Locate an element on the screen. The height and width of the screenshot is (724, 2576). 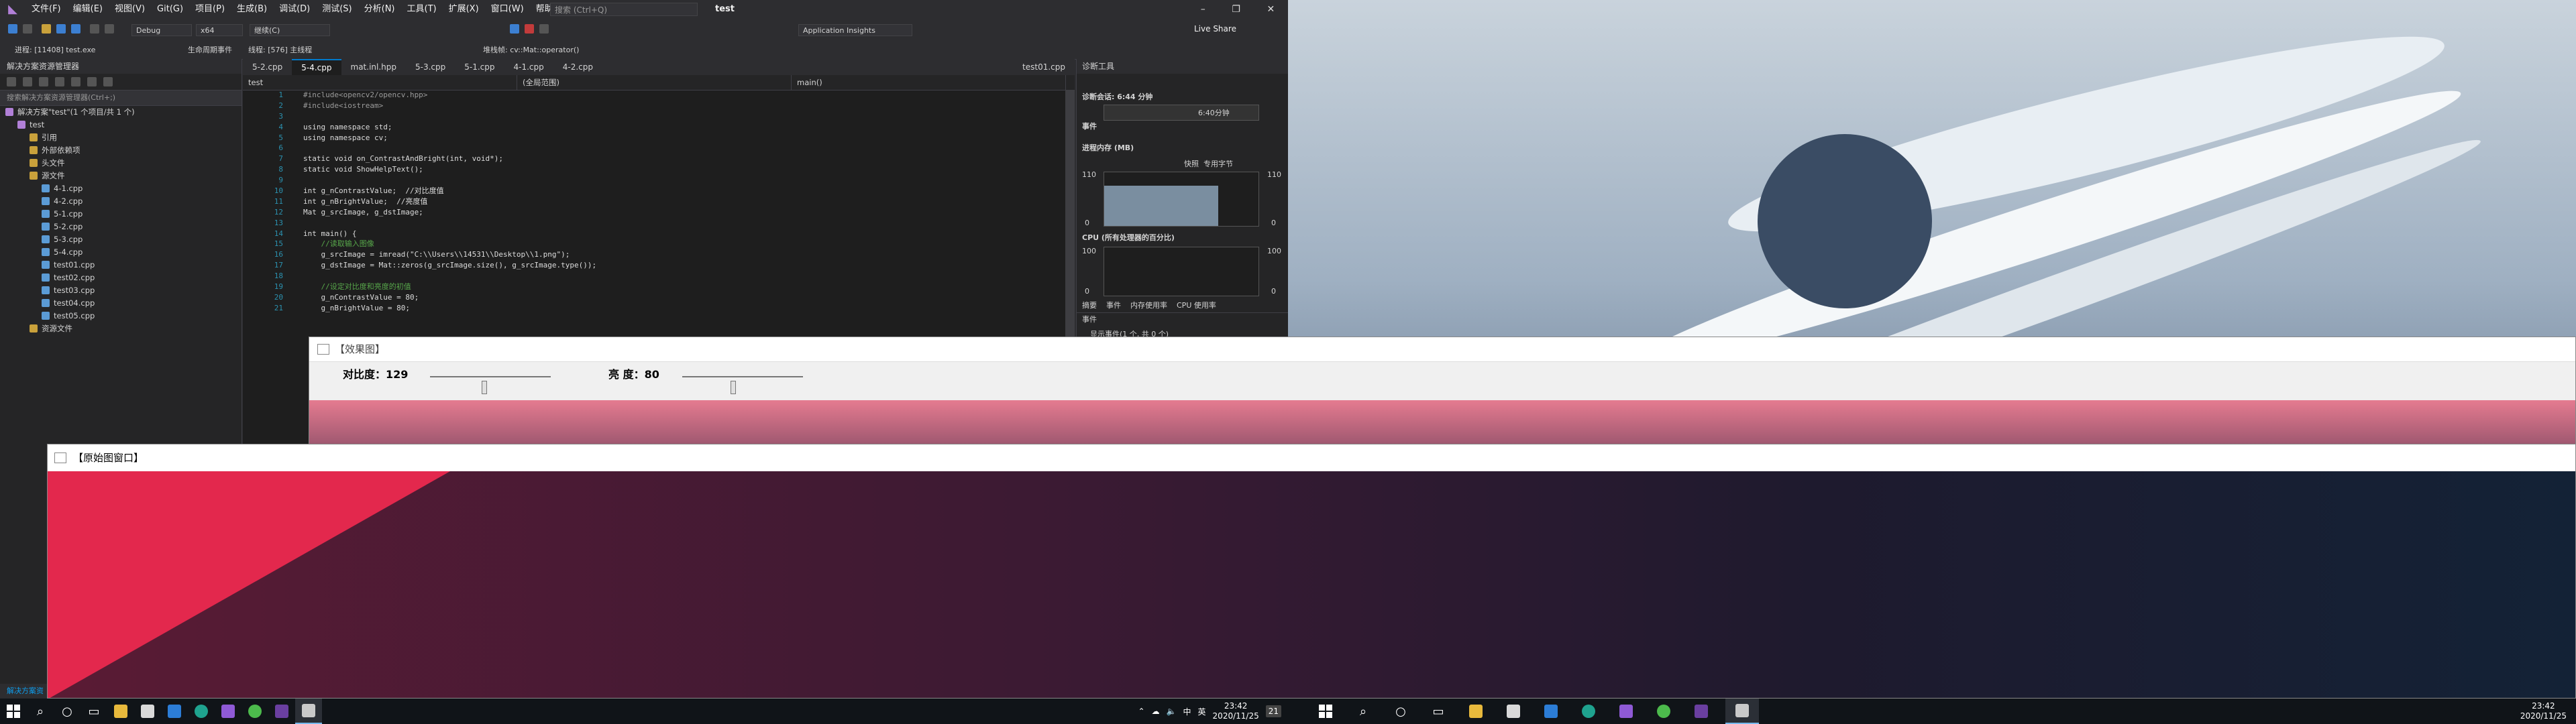
tree-item: test is located at coordinates (120, 125).